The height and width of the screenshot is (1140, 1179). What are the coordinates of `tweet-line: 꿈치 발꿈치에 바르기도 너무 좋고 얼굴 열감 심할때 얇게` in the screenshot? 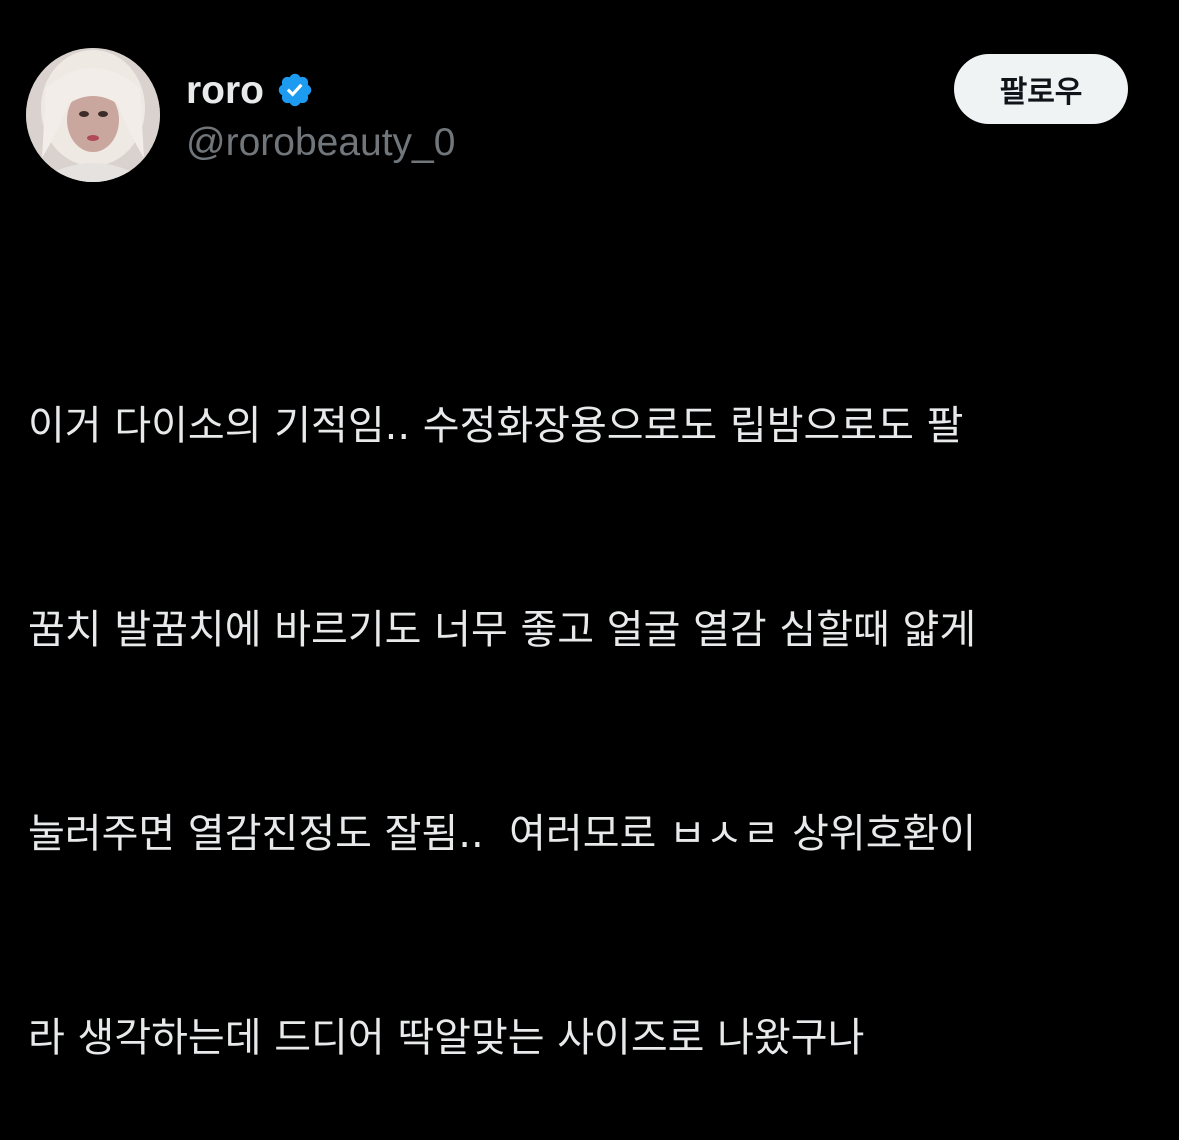 It's located at (502, 630).